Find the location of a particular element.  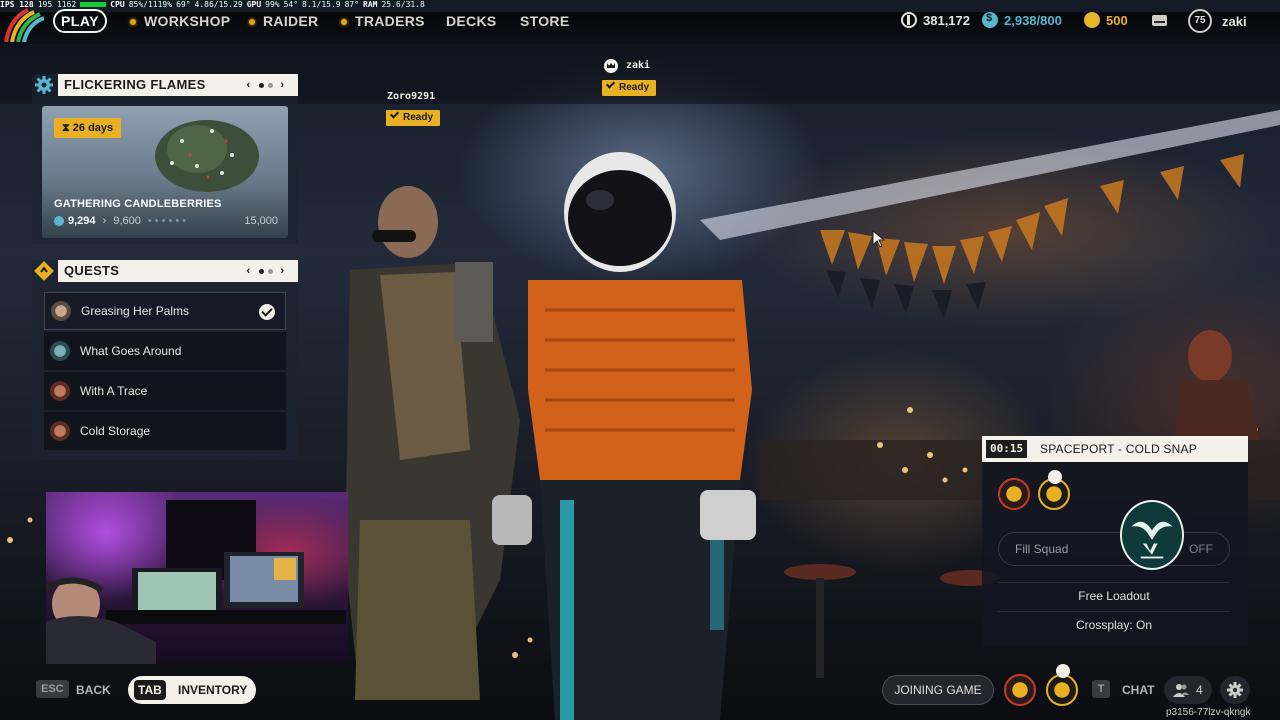

coin-icon is located at coordinates (909, 20).